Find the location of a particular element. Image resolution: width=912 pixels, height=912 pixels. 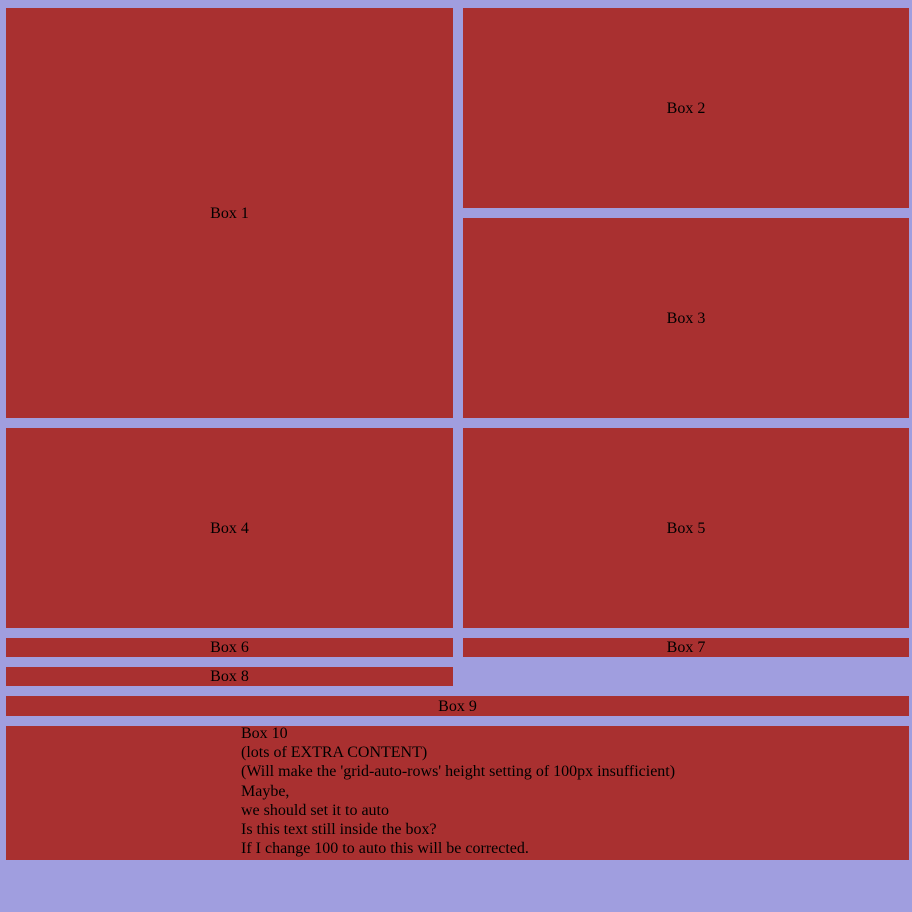

box-10-line: (lots of EXTRA CONTENT) is located at coordinates (334, 753).